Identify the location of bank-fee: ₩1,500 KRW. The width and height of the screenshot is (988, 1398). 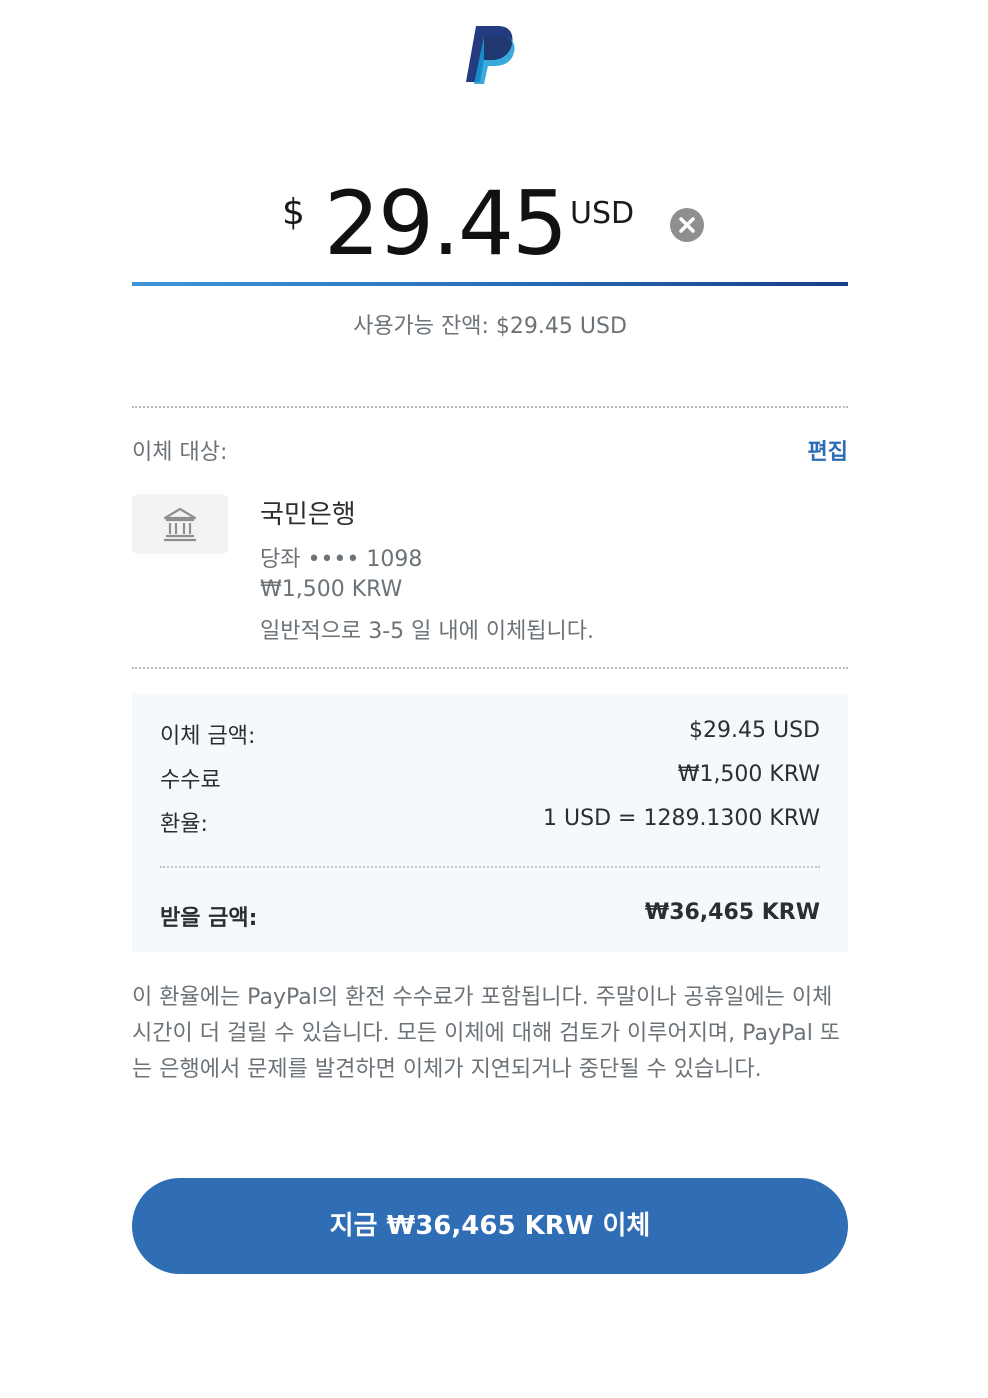
(331, 589).